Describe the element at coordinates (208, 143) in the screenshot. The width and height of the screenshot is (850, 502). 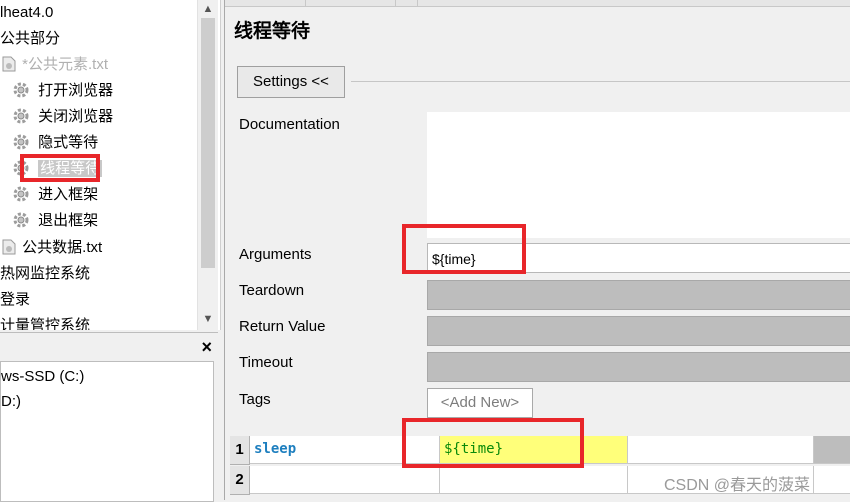
I see `scrollbar-thumb` at that location.